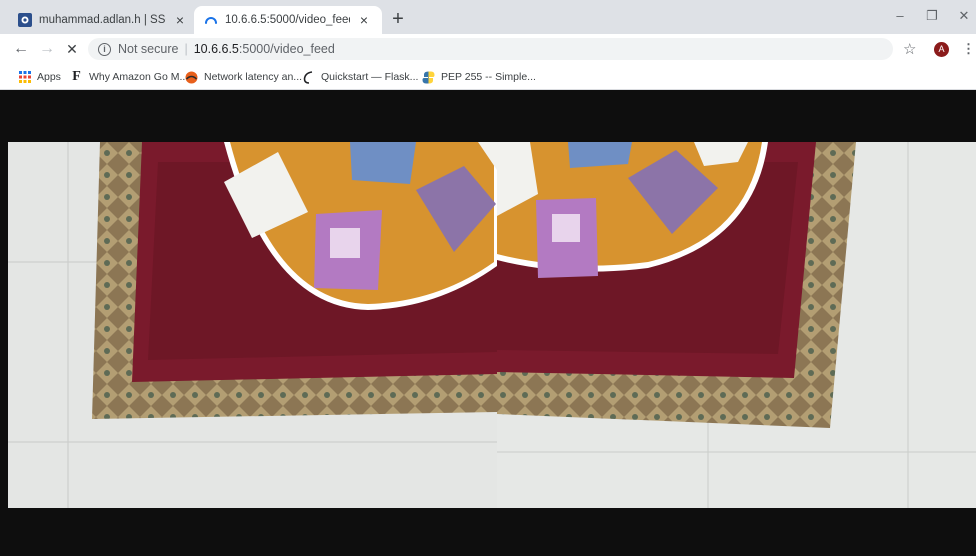  Describe the element at coordinates (24, 77) in the screenshot. I see `apps-grid-icon` at that location.